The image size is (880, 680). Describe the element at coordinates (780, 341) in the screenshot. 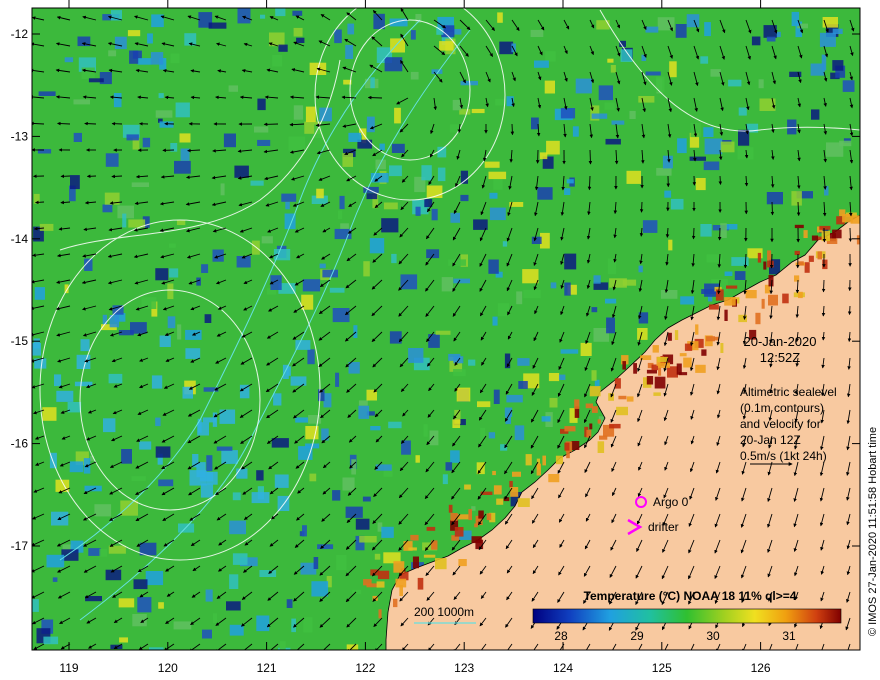

I see `date-label: 20-Jan-2020` at that location.